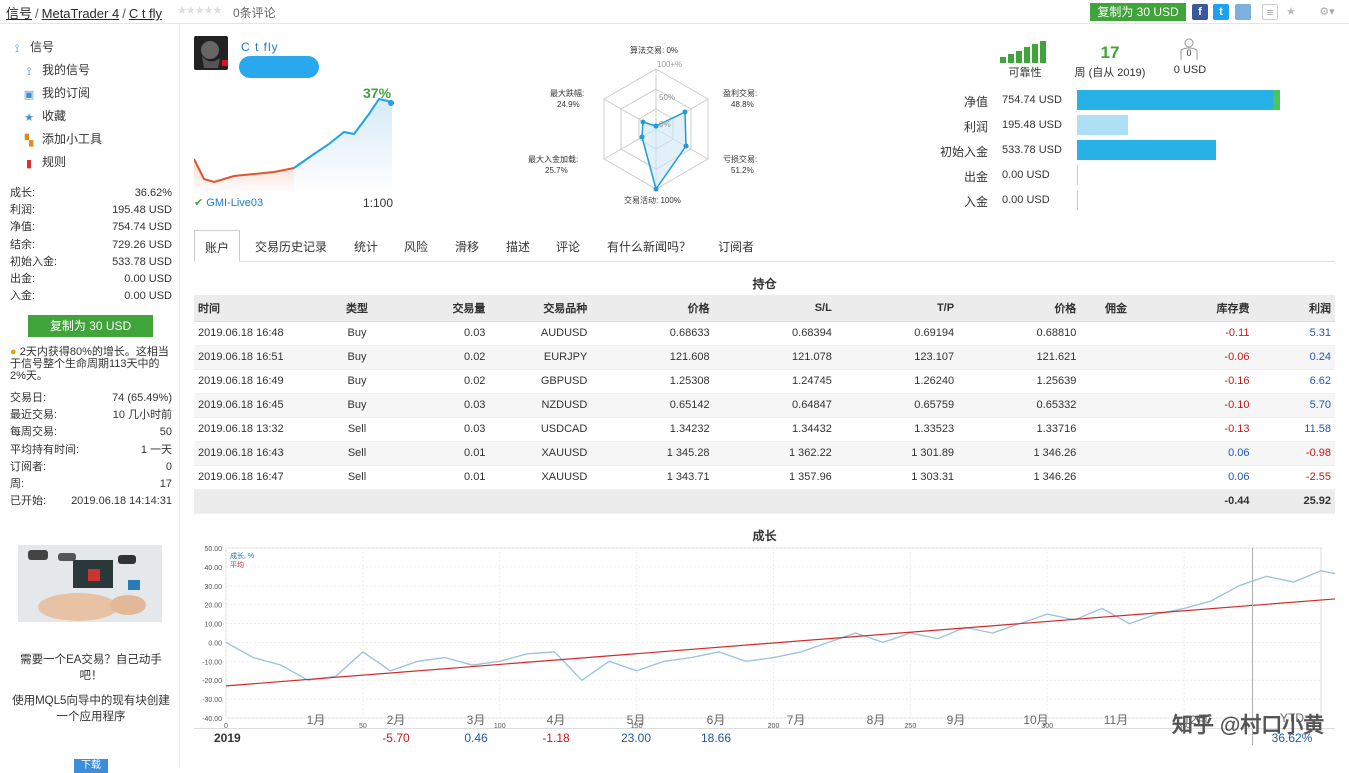 The image size is (1349, 773). What do you see at coordinates (764, 736) in the screenshot?
I see `month-values: 2019 -5.70 0.46 -1.18 23.00 18.66 36.62%` at bounding box center [764, 736].